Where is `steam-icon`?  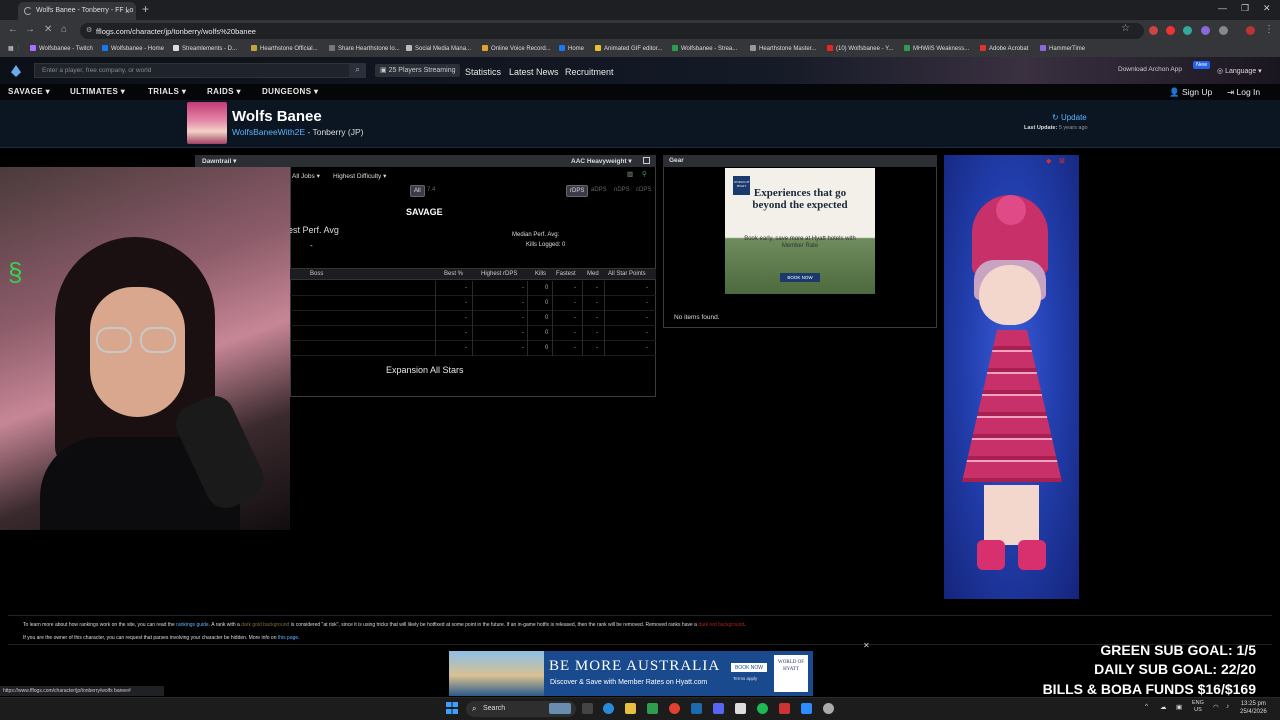
steam-icon is located at coordinates (696, 708).